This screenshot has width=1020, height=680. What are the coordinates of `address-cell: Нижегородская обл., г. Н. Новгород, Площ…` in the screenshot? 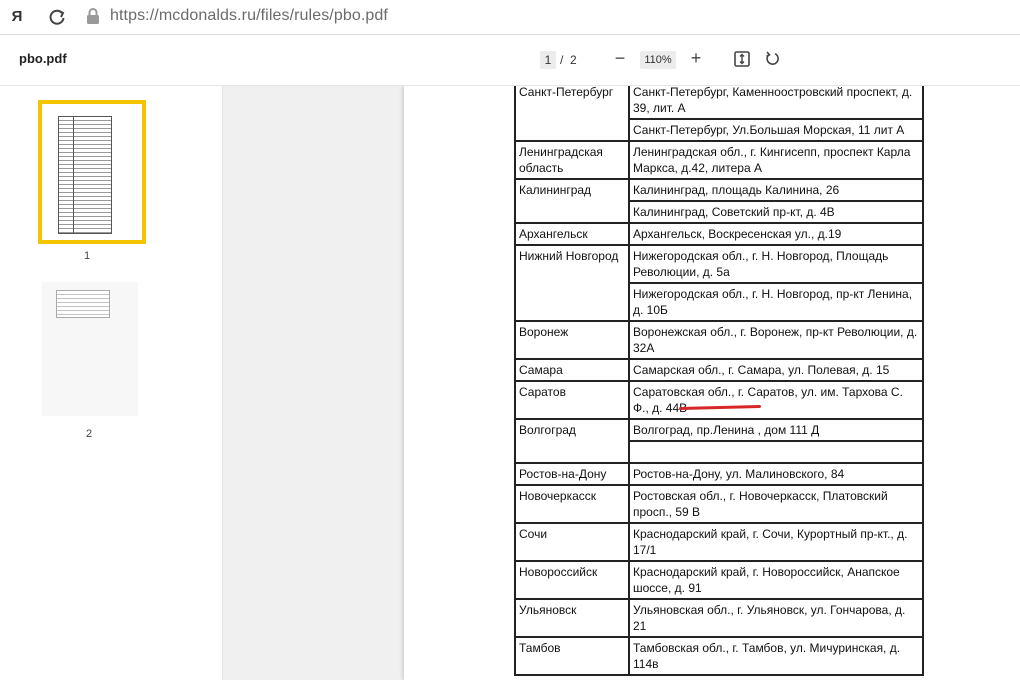 It's located at (776, 264).